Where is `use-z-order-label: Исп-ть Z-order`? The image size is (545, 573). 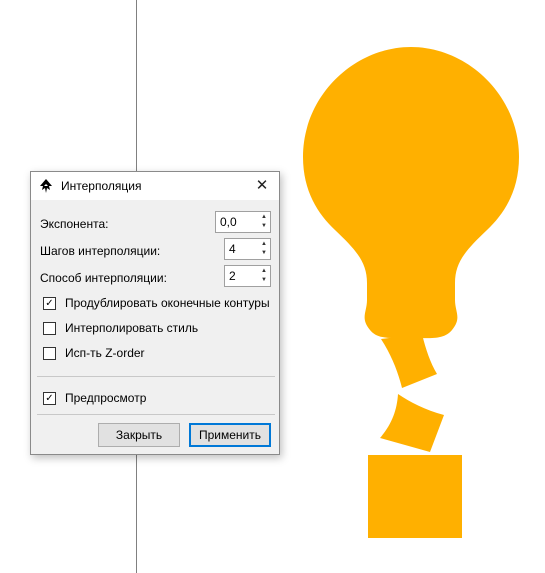 use-z-order-label: Исп-ть Z-order is located at coordinates (105, 353).